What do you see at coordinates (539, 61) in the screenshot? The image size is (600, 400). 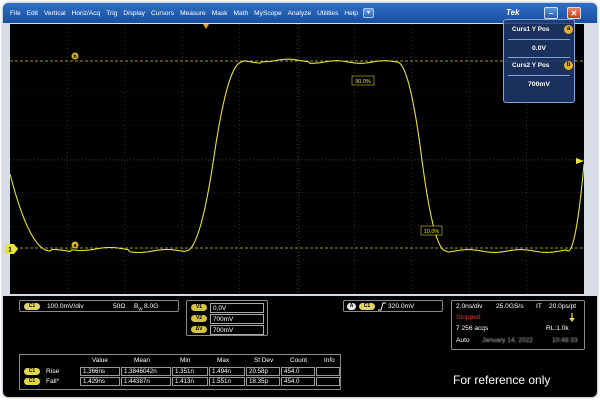 I see `cursor-readout-panel: Curs1 Y Pos a 0.0V Curs2 Y Pos b 700mV` at bounding box center [539, 61].